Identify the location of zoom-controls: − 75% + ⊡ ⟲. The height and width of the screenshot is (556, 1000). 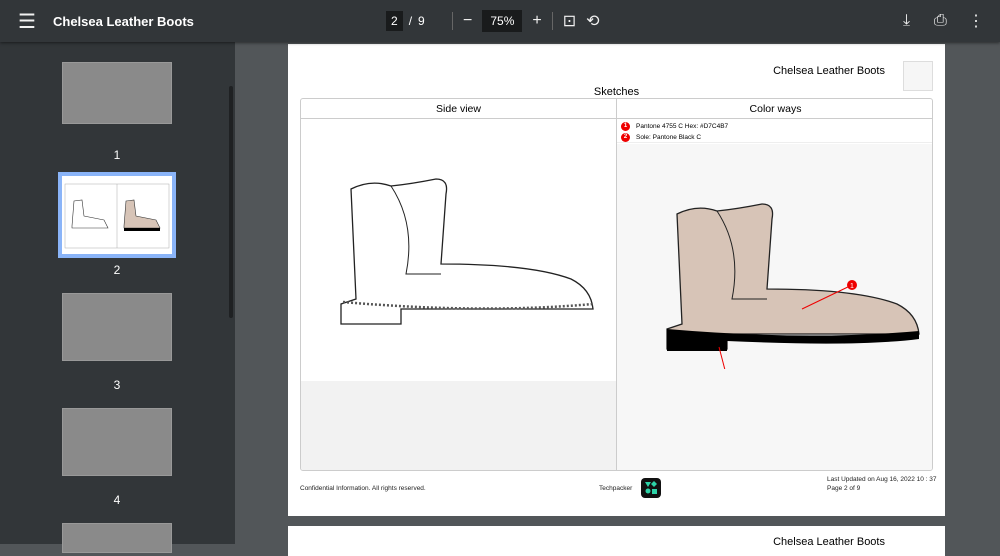
(526, 21).